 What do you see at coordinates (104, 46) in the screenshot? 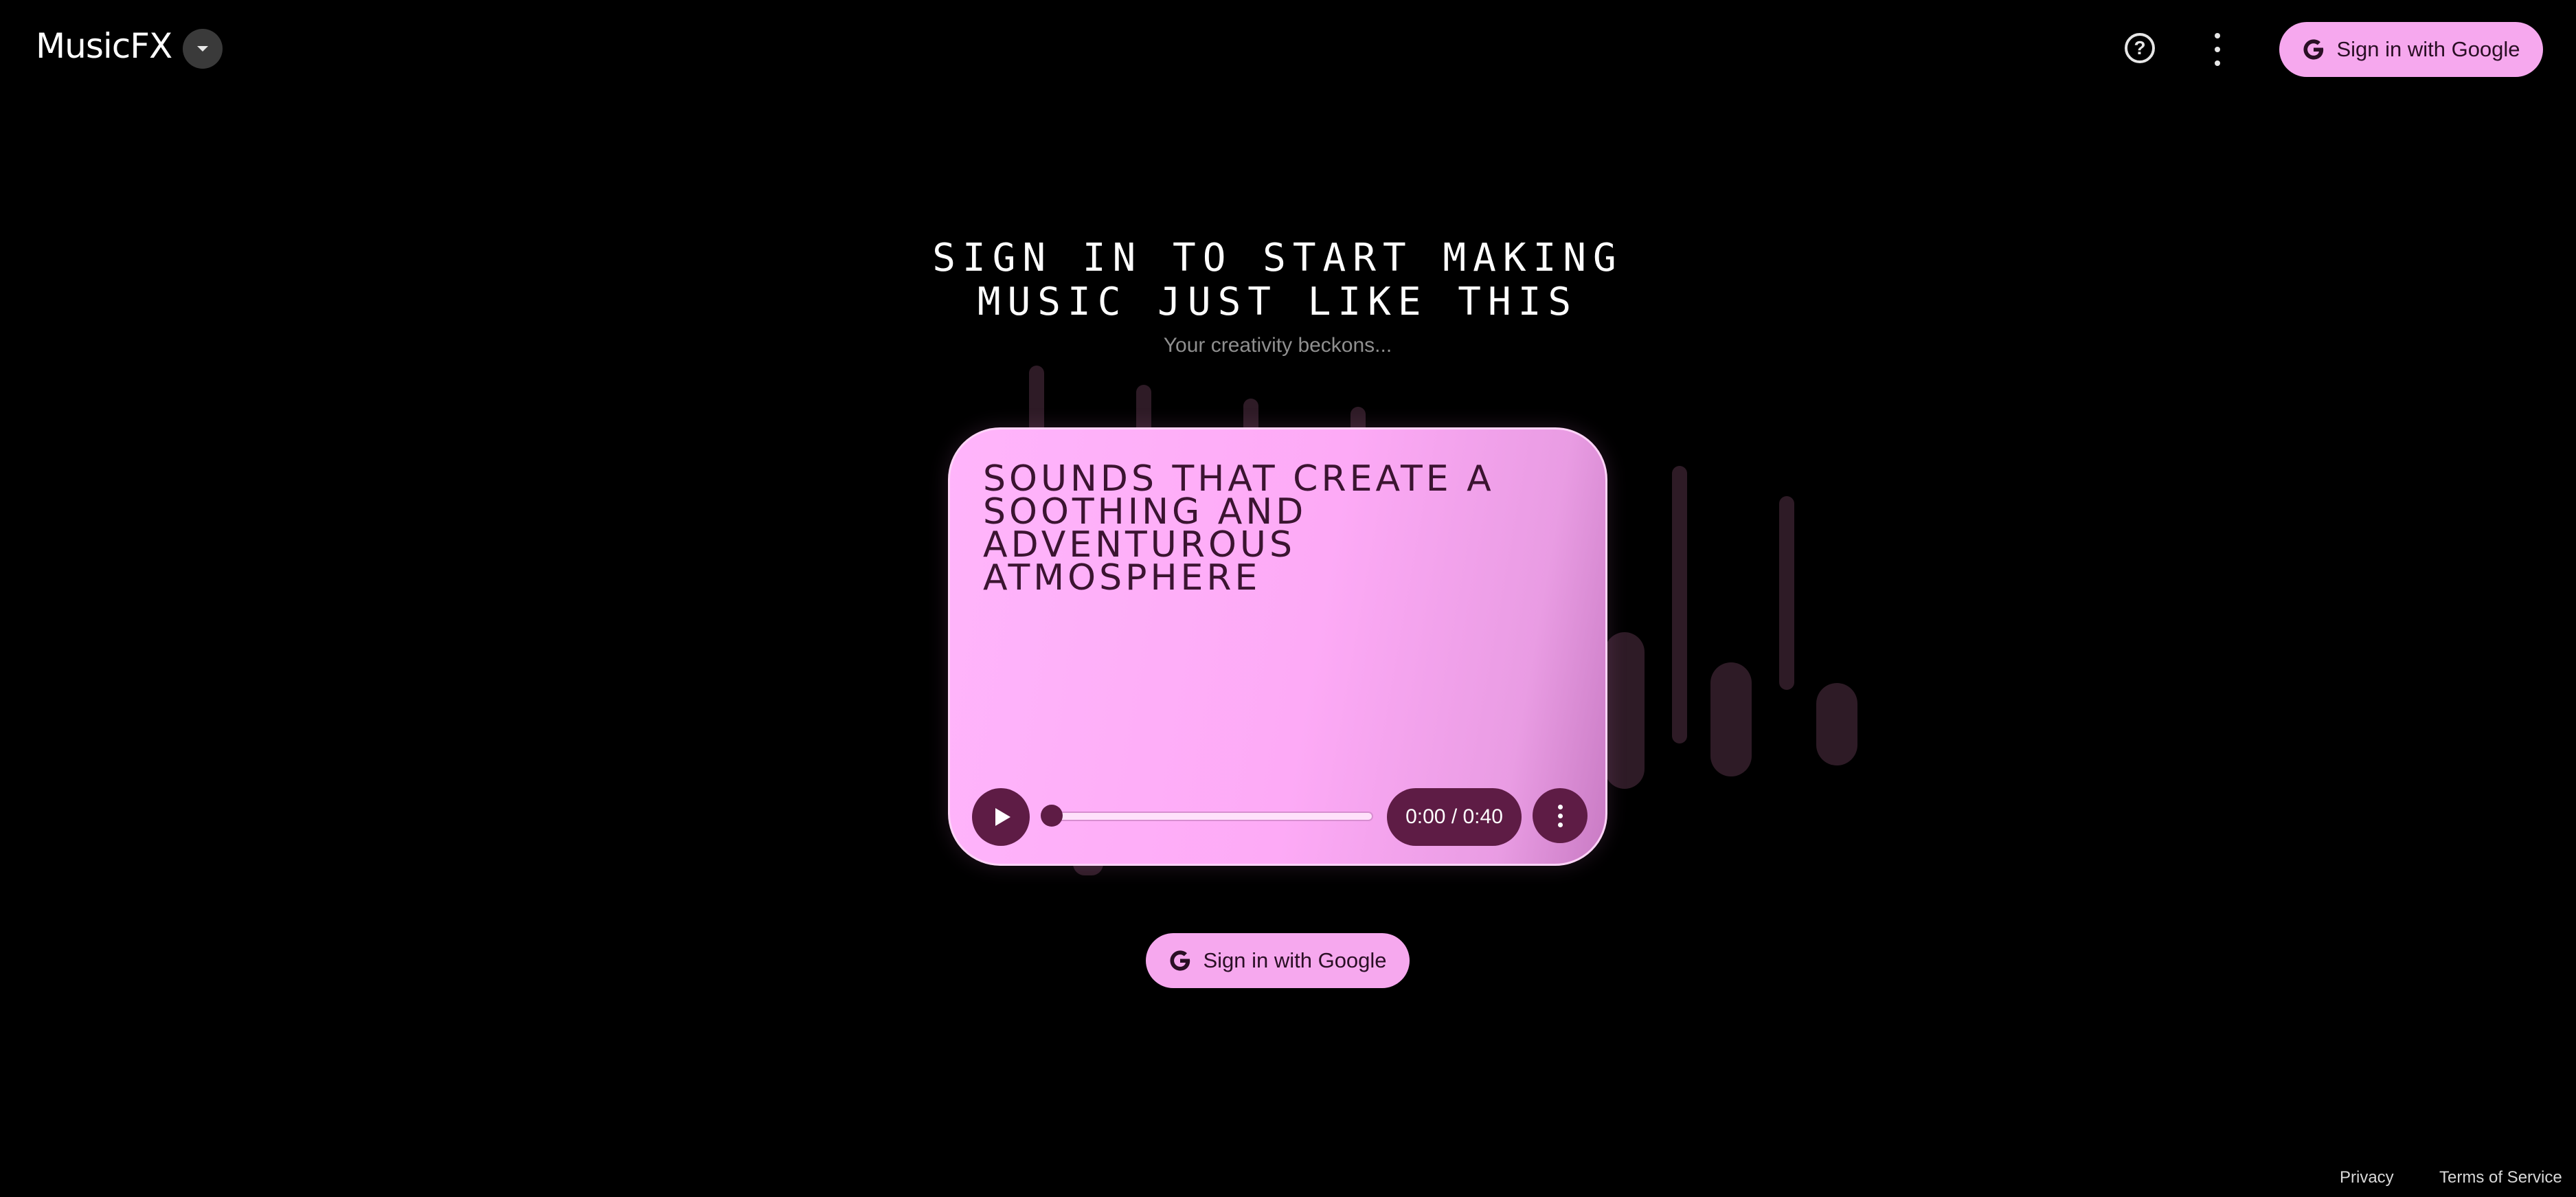
I see `app-logo: MusicFX` at bounding box center [104, 46].